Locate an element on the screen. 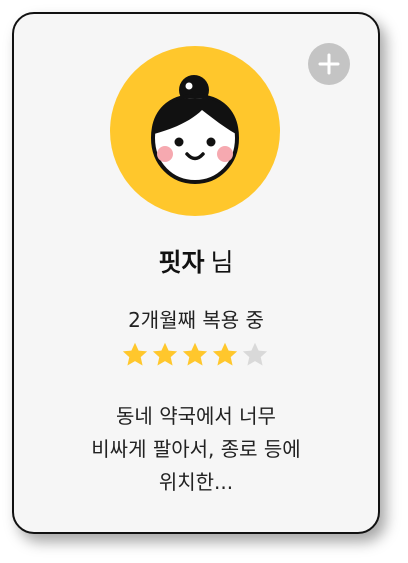 This screenshot has height=563, width=408. reviewer-name-row: 핏자 님 is located at coordinates (196, 263).